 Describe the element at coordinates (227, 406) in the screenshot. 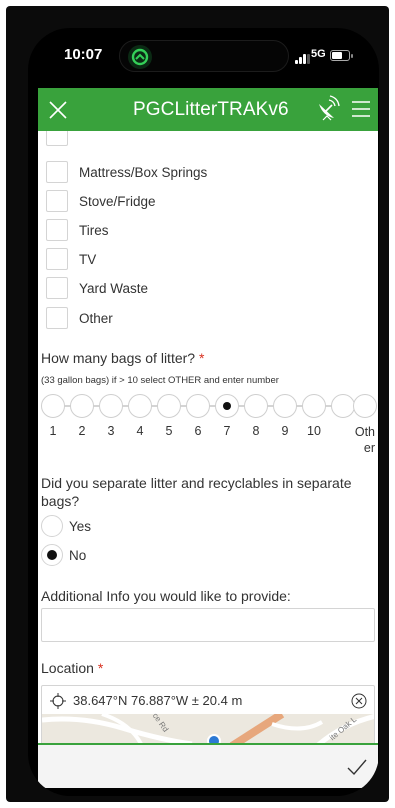

I see `rating-option-selected` at that location.